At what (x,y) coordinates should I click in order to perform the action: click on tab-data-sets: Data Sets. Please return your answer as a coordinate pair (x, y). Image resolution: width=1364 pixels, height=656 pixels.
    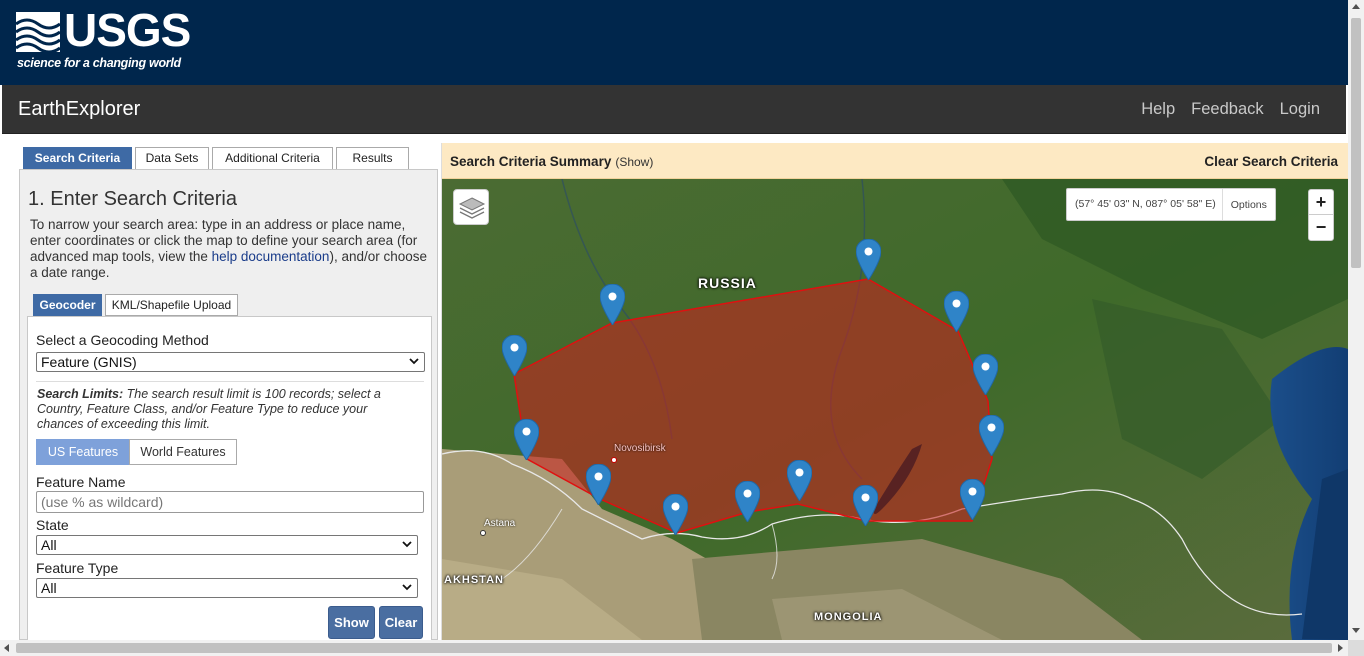
    Looking at the image, I should click on (172, 158).